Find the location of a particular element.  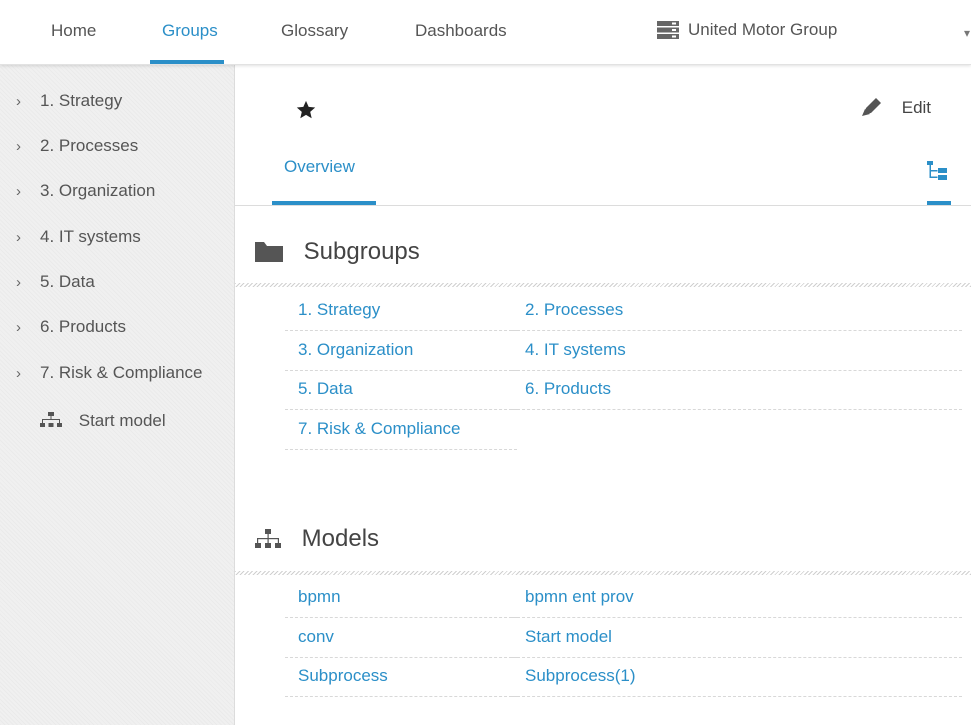

subgroup-link-products: 6. Products is located at coordinates (737, 390).